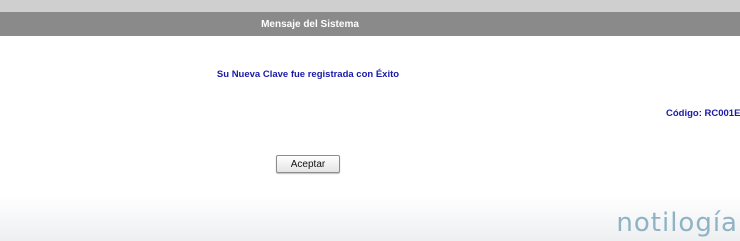 This screenshot has height=241, width=740. What do you see at coordinates (677, 223) in the screenshot?
I see `watermark-logo: notilogía` at bounding box center [677, 223].